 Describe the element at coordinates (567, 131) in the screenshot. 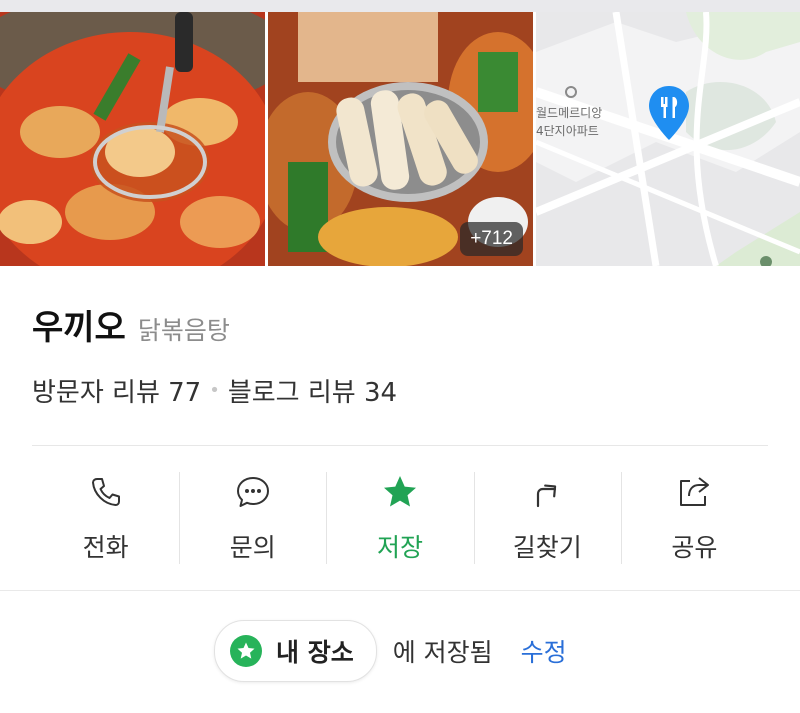

I see `map-label-apartment-complex: 4단지아파트` at that location.